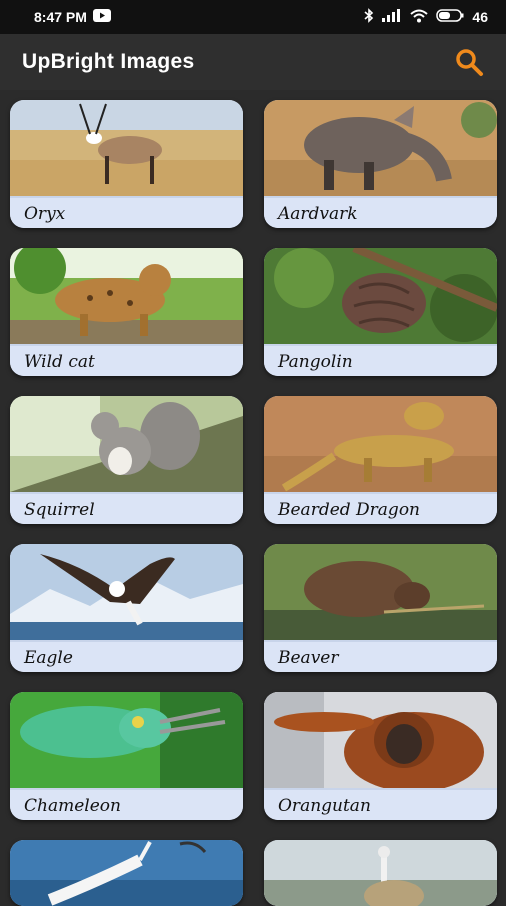  I want to click on card-label: Beaver, so click(380, 656).